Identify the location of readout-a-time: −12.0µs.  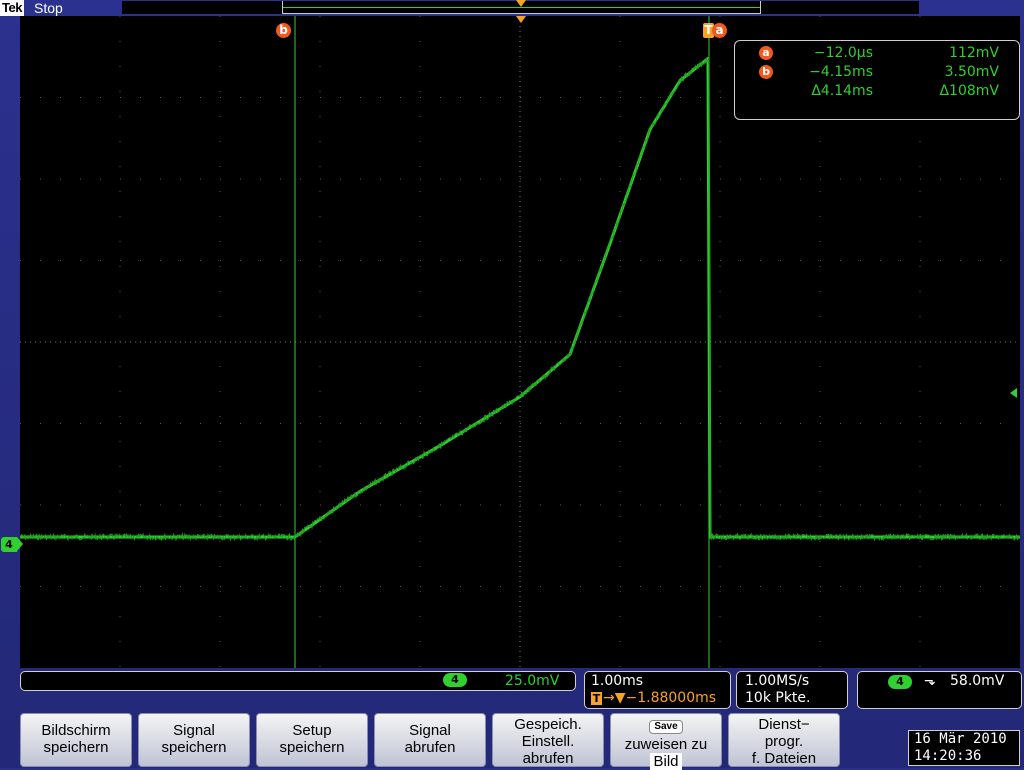
(843, 53).